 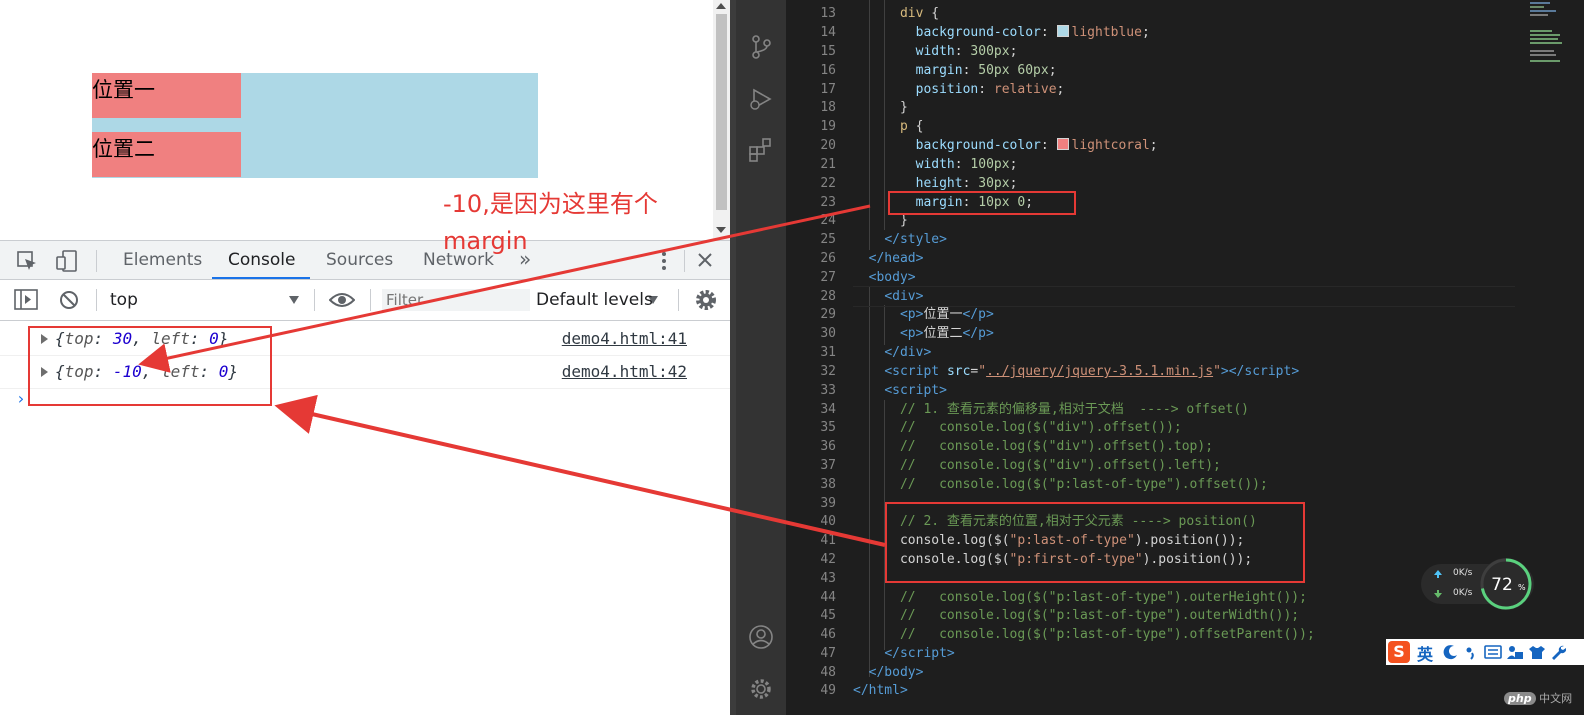 I want to click on line-number: 16, so click(x=828, y=70).